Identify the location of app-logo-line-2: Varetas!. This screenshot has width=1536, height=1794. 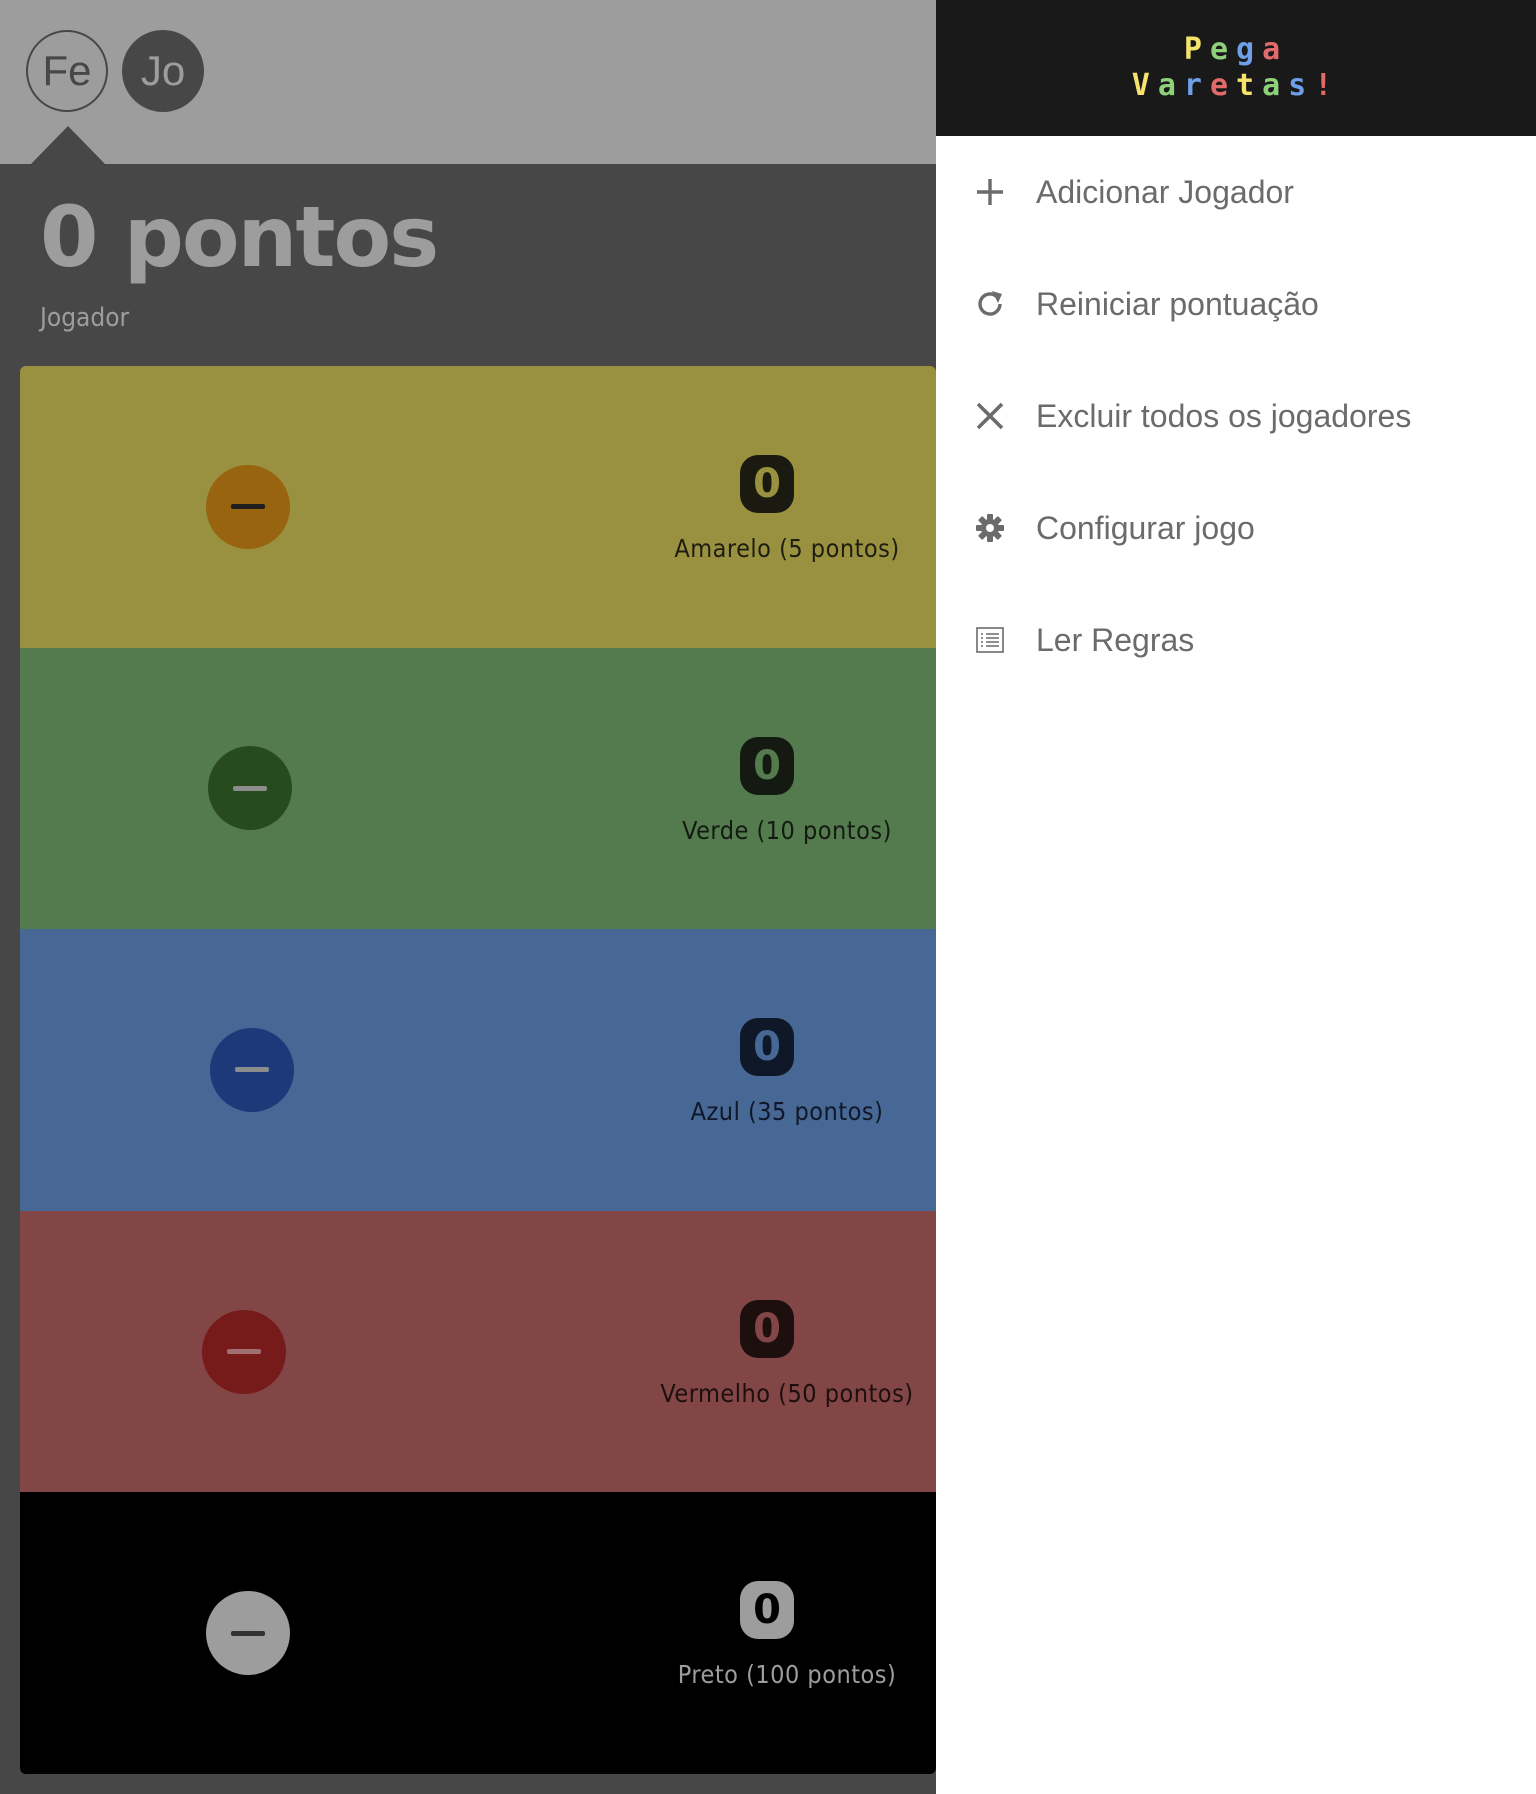
(1236, 86).